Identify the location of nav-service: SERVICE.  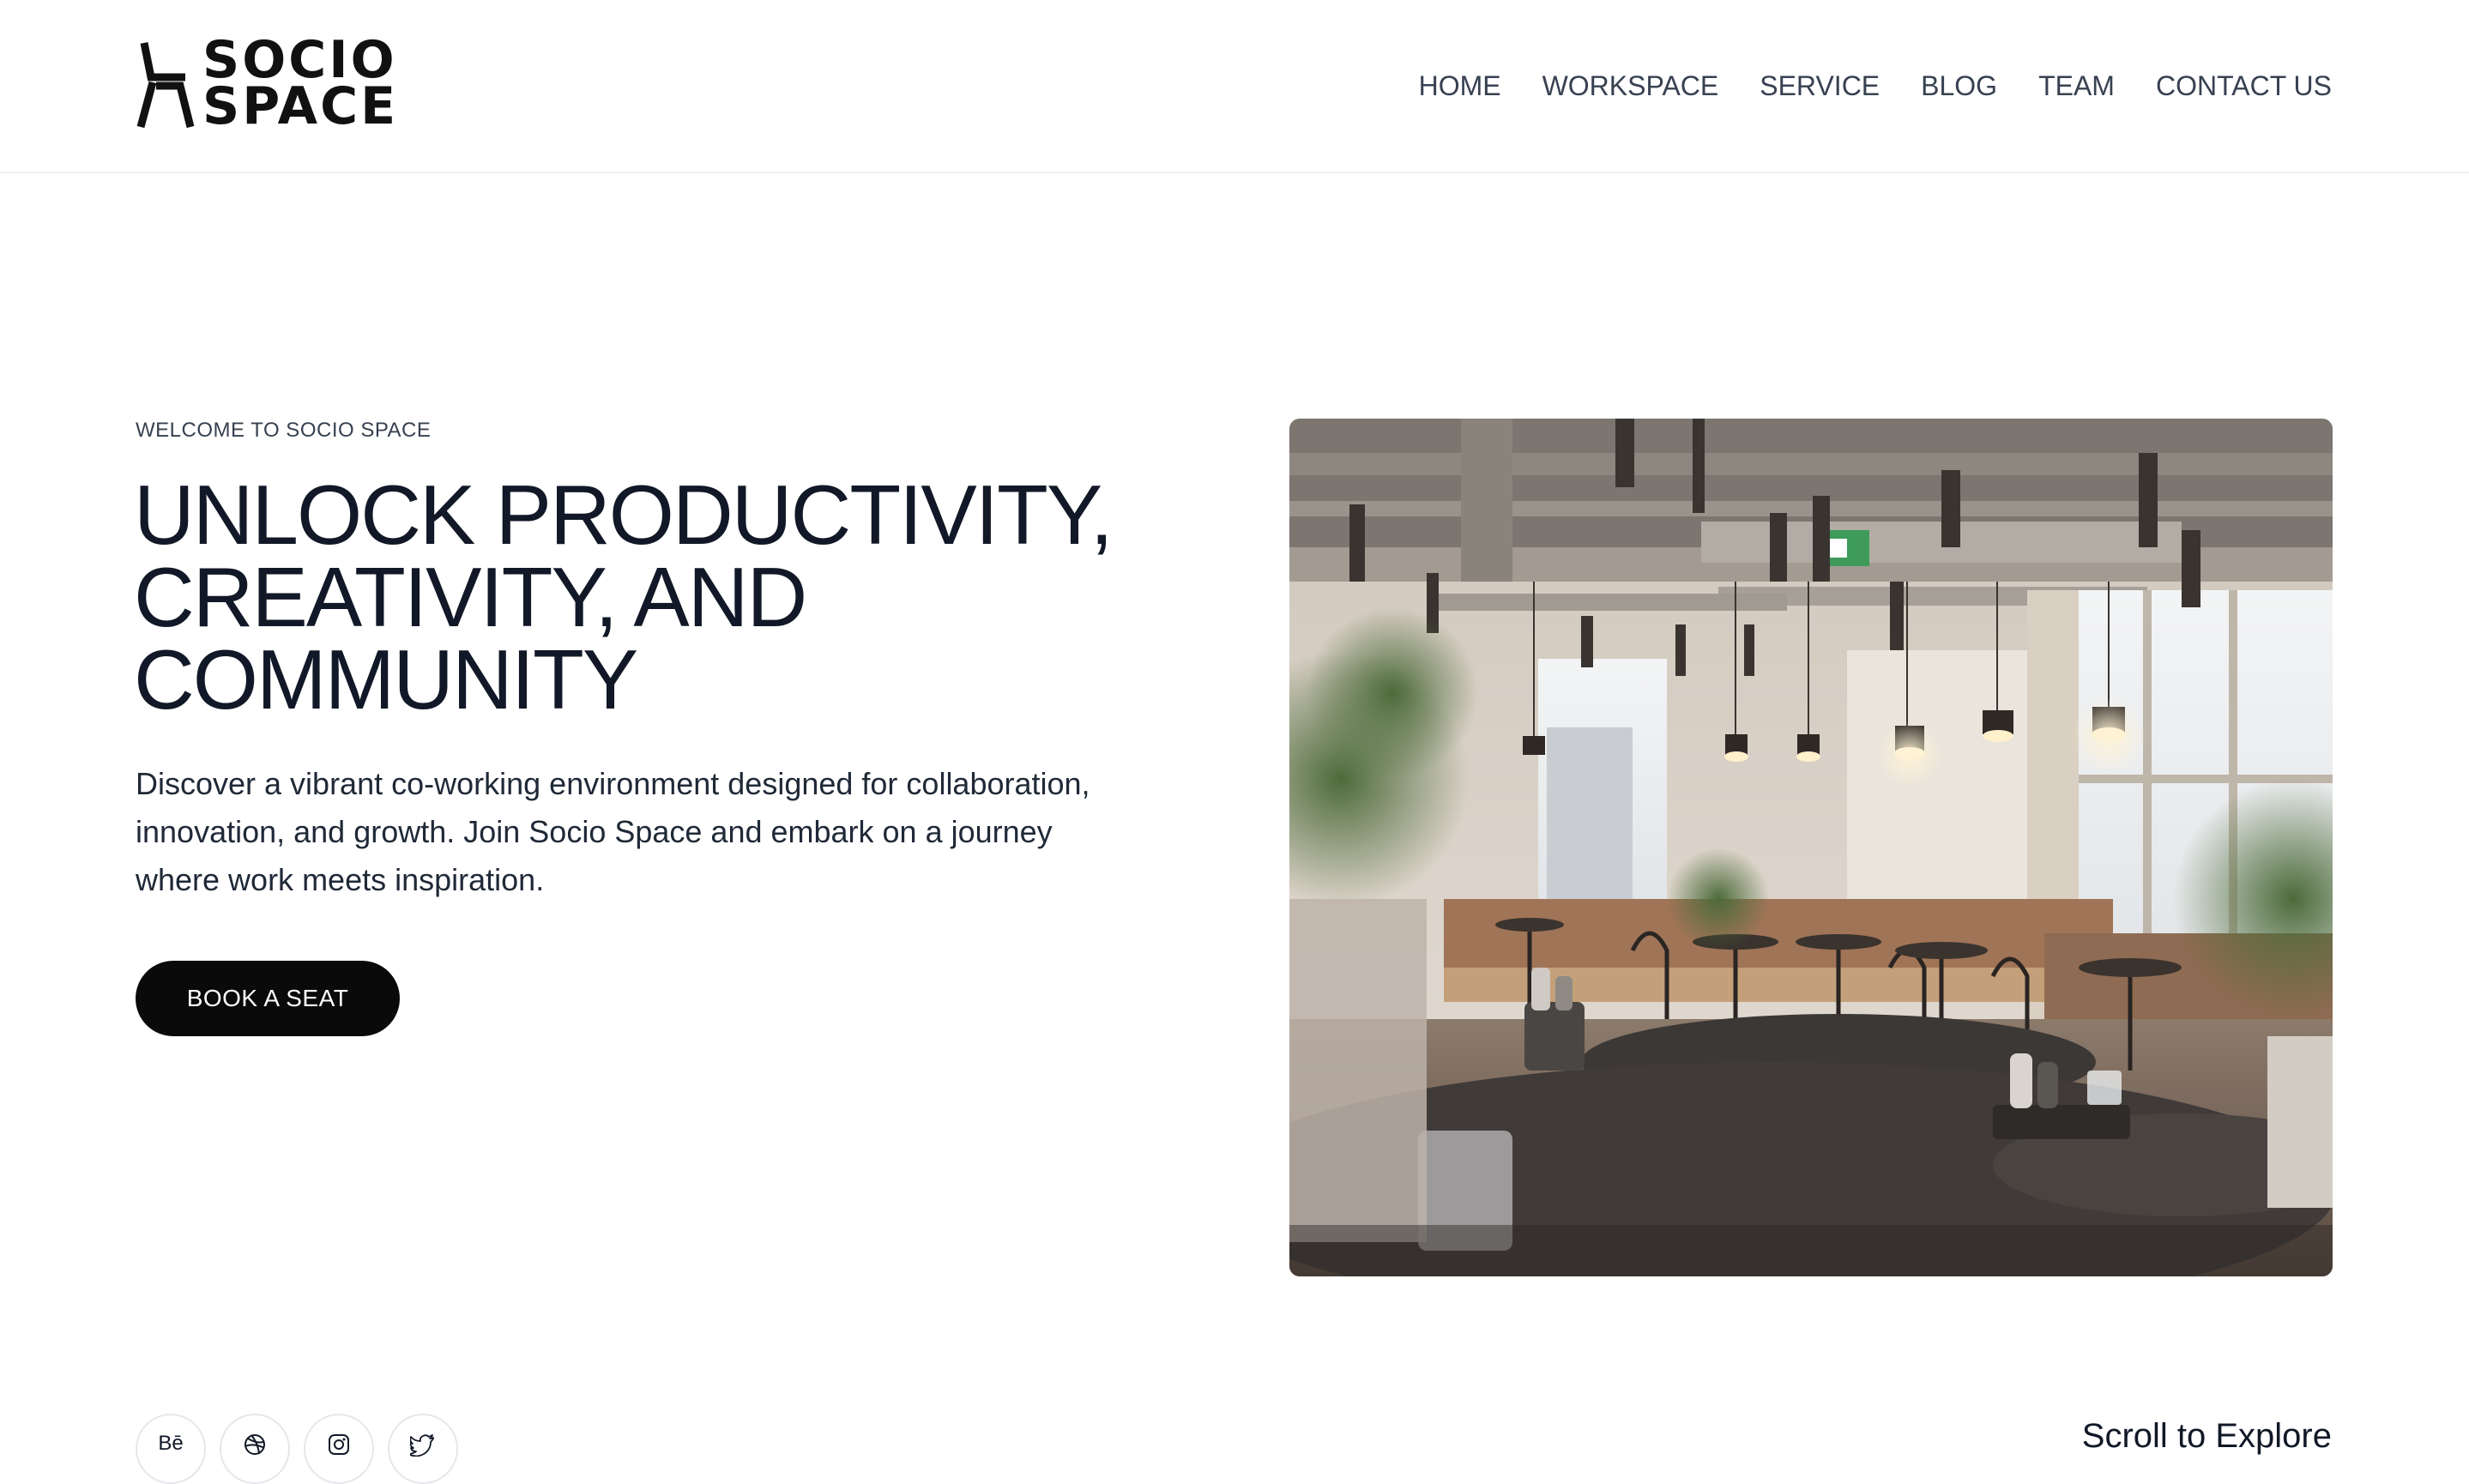
(1820, 86).